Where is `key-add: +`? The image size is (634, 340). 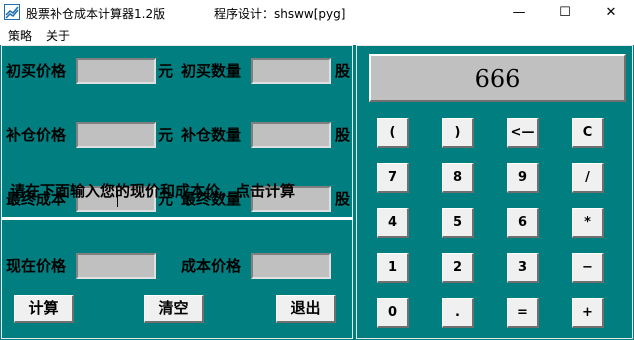 key-add: + is located at coordinates (588, 313).